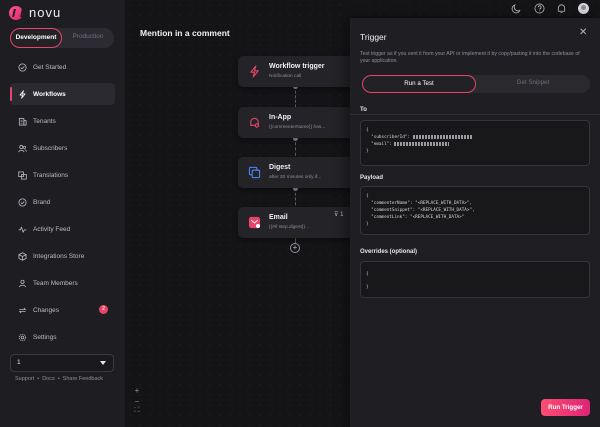 This screenshot has height=427, width=600. Describe the element at coordinates (389, 252) in the screenshot. I see `overrides-label: Overrides (optional)` at that location.